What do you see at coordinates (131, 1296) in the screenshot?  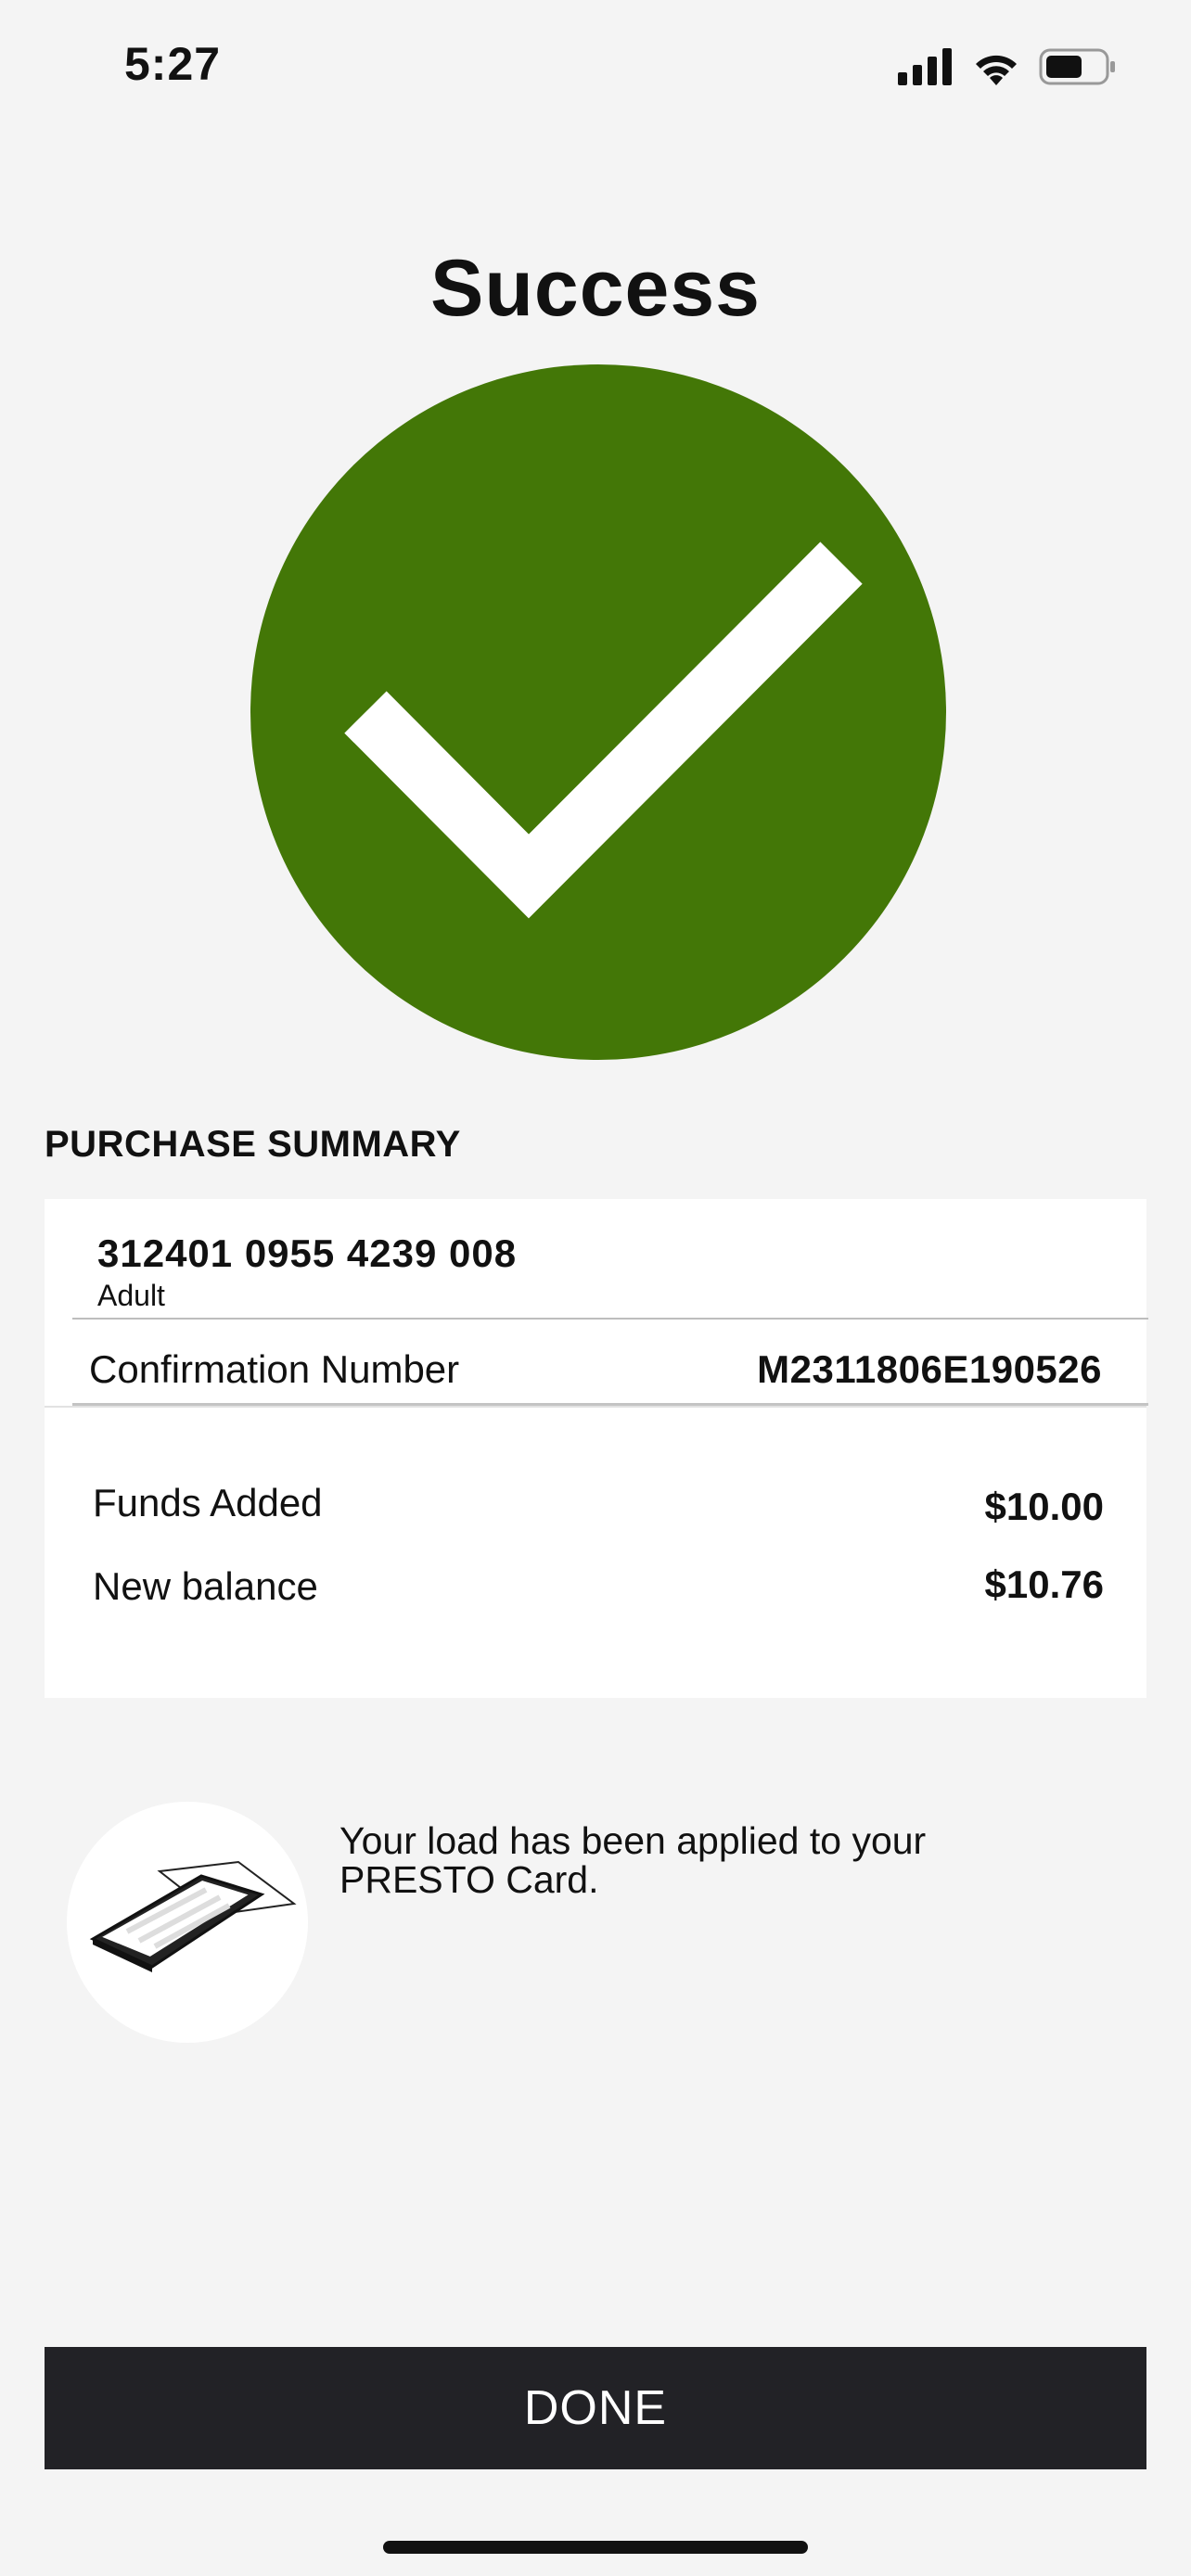 I see `card-type: Adult` at bounding box center [131, 1296].